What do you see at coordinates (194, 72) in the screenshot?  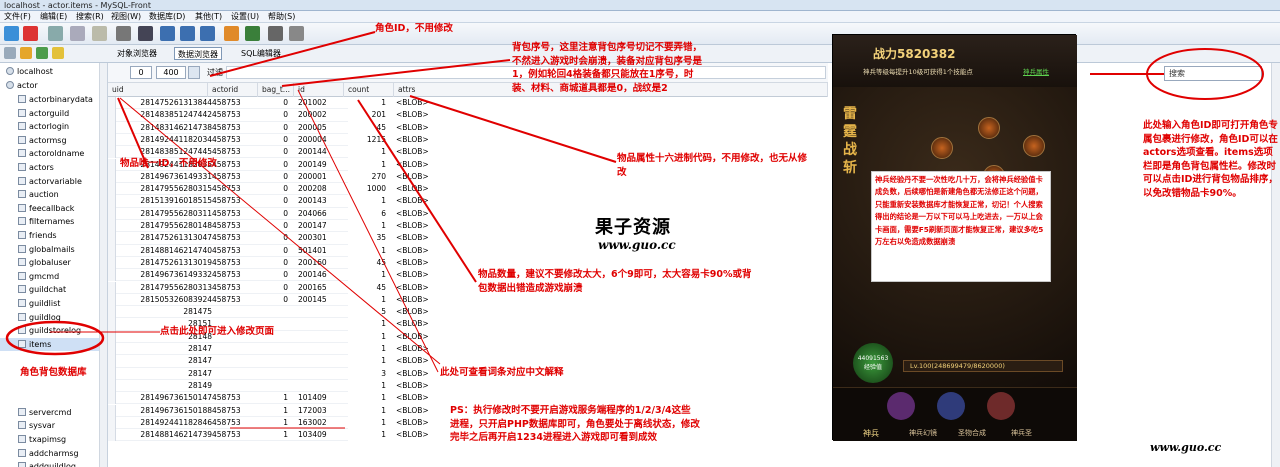 I see `apply-limit-icon` at bounding box center [194, 72].